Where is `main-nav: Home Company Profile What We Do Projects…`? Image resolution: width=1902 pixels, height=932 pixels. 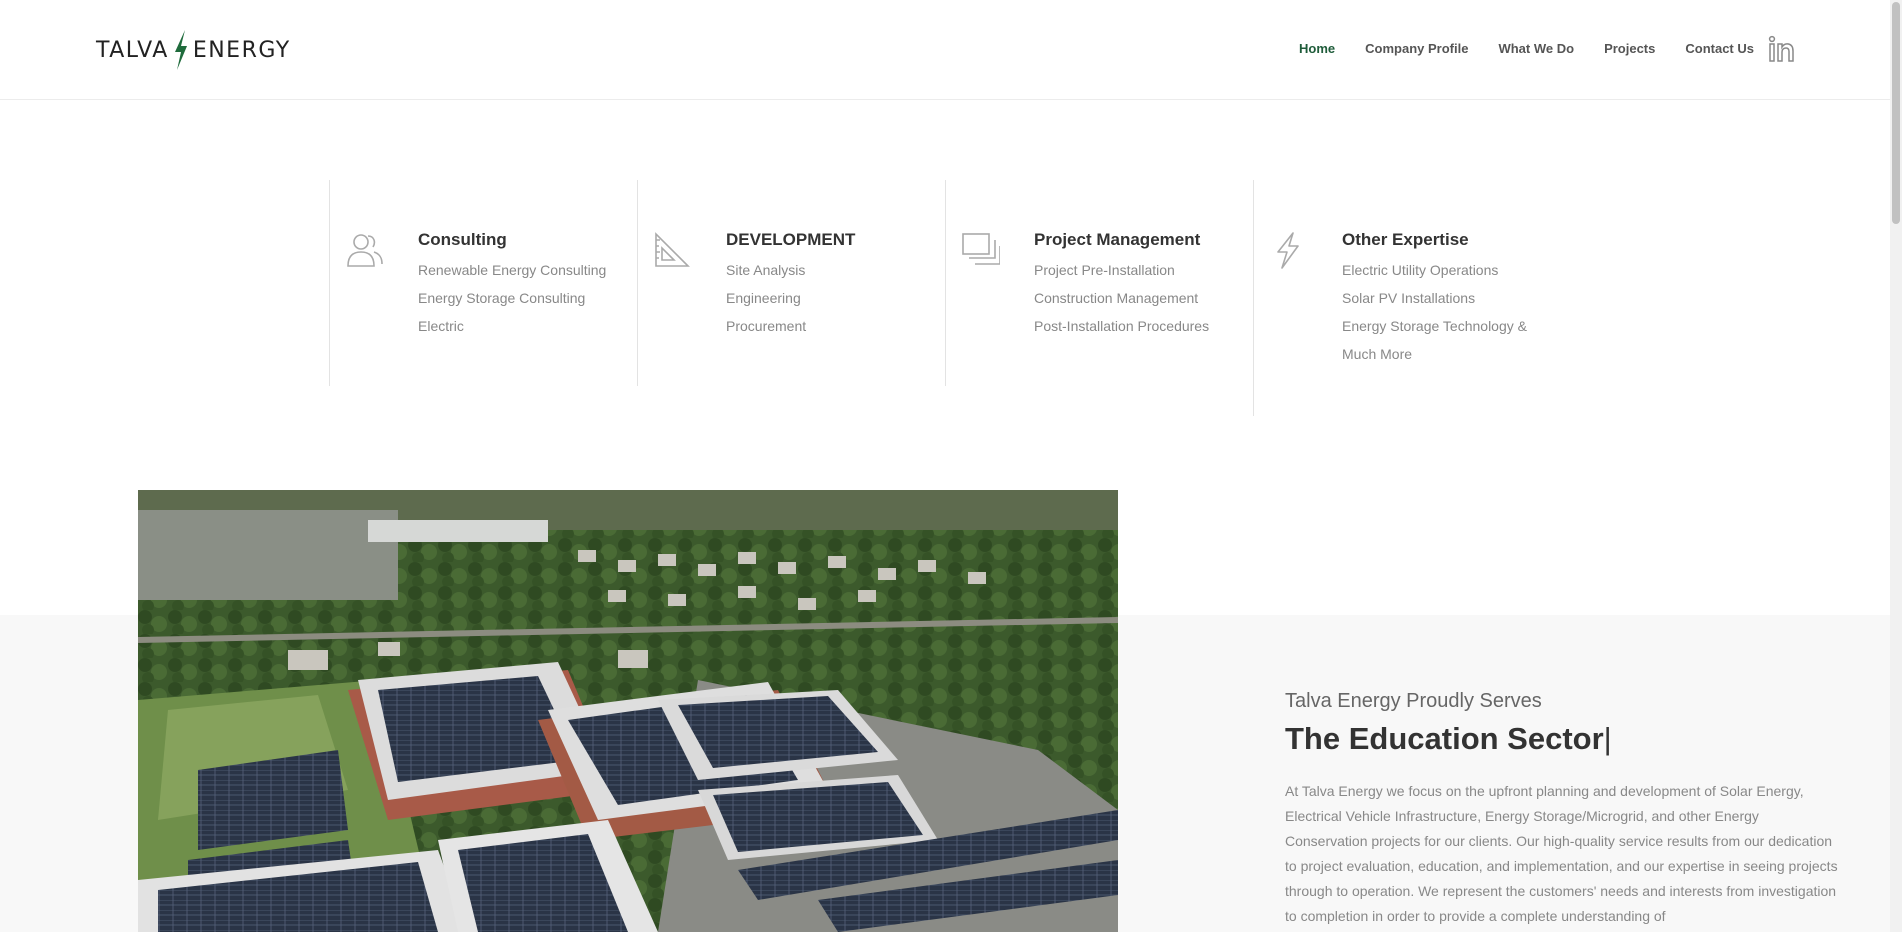
main-nav: Home Company Profile What We Do Projects… is located at coordinates (1532, 49).